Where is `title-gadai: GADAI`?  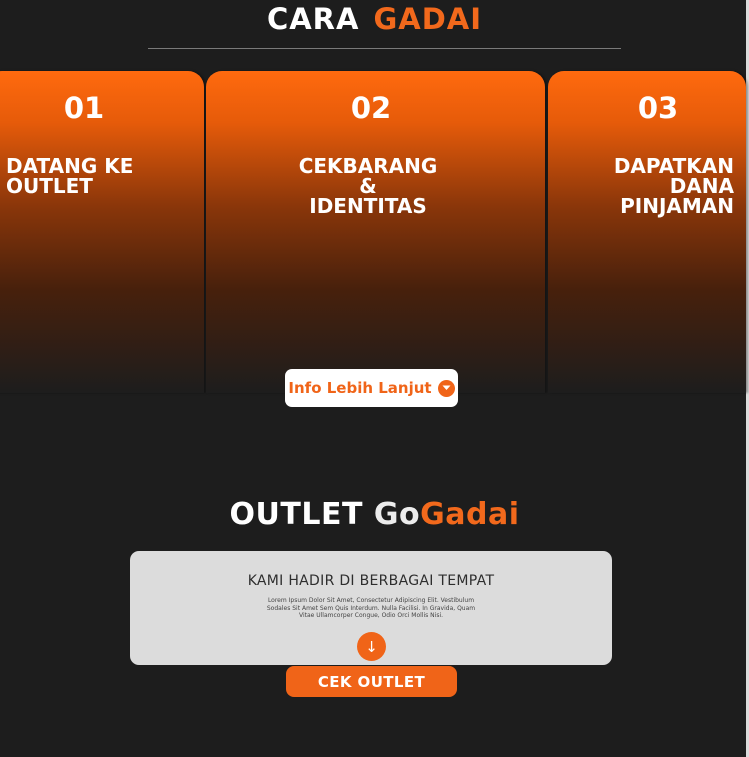 title-gadai: GADAI is located at coordinates (428, 19).